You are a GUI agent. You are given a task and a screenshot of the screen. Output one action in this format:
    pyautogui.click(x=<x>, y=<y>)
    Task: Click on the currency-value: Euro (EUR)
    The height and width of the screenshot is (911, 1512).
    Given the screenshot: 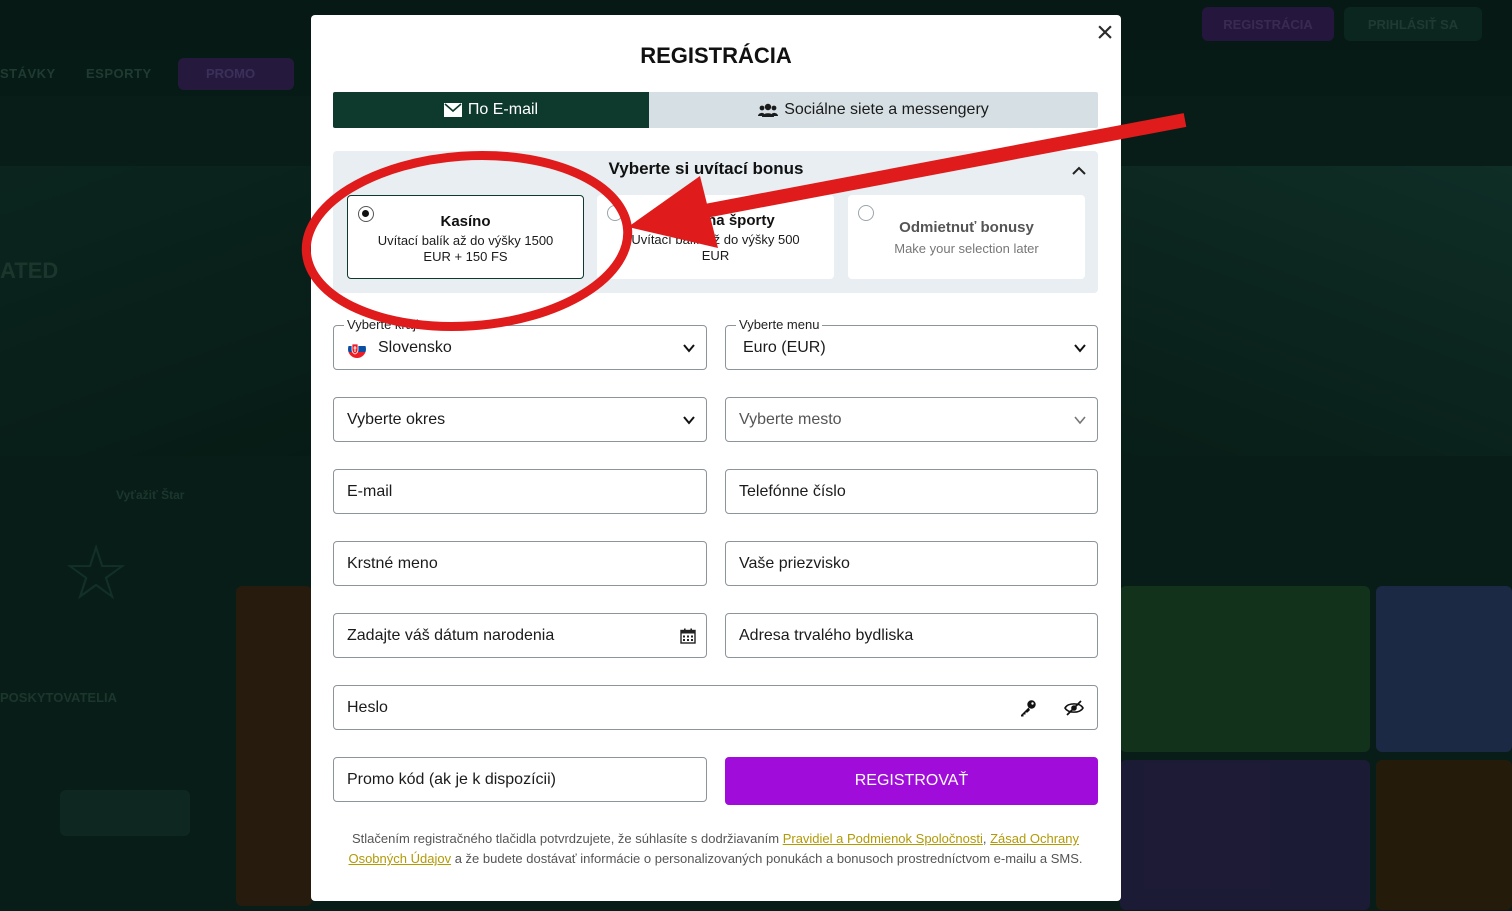 What is the action you would take?
    pyautogui.click(x=784, y=347)
    